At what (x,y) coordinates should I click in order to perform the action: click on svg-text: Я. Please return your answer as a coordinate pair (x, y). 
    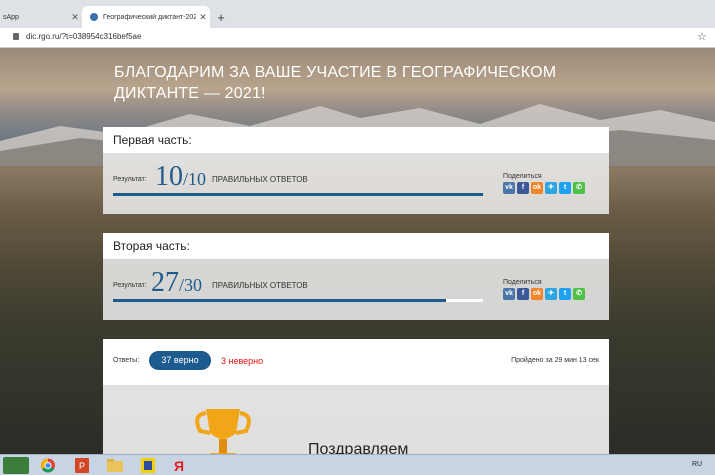
    Looking at the image, I should click on (179, 466).